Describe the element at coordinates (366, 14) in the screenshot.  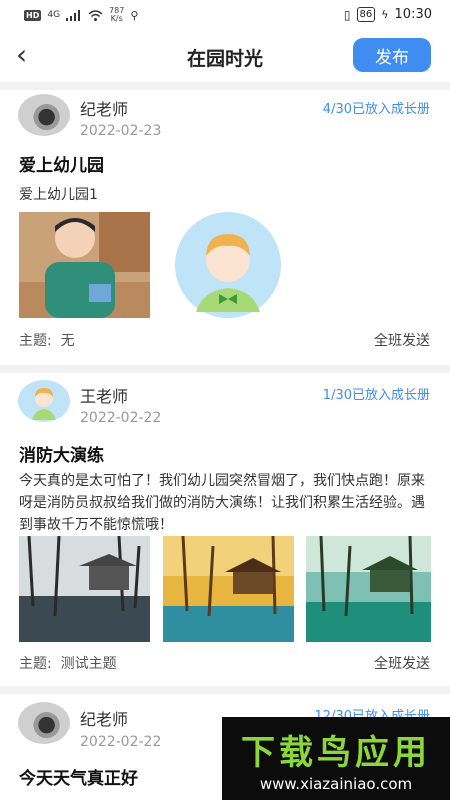
I see `battery-indicator: 86` at that location.